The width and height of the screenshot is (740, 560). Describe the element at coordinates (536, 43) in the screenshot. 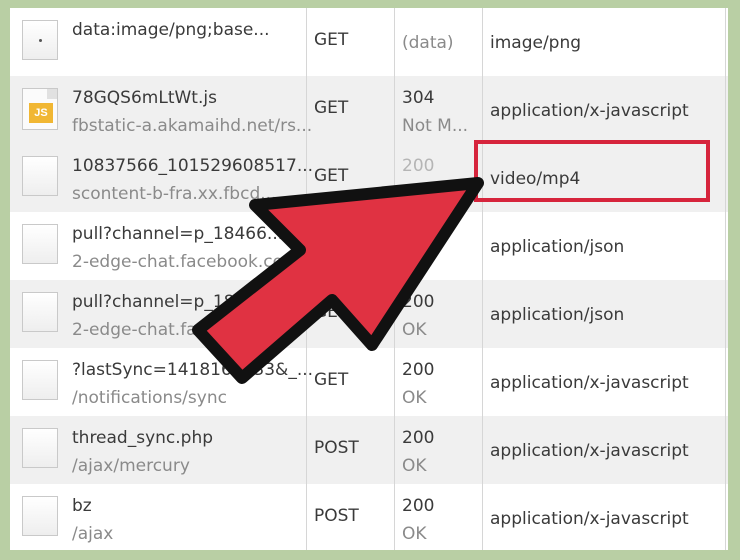

I see `request-type: image/png` at that location.